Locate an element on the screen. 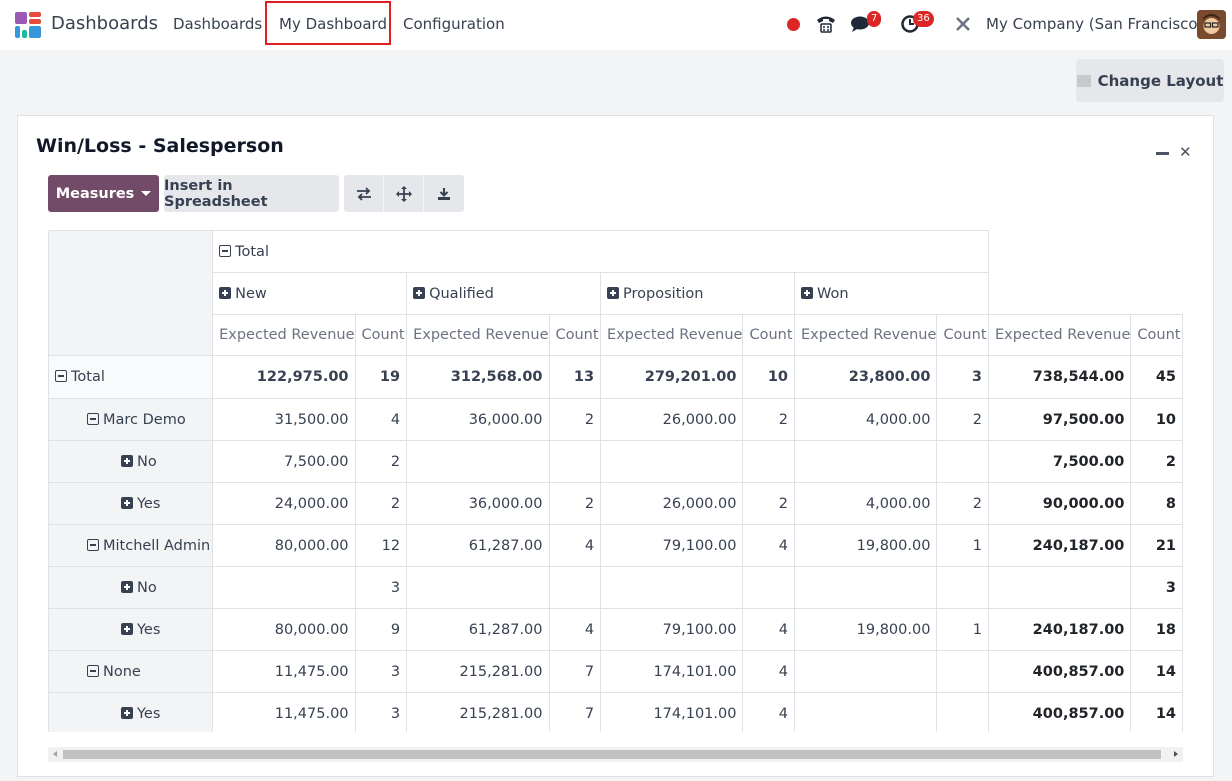 Image resolution: width=1232 pixels, height=781 pixels. company-switcher: My Company (San Francisco) is located at coordinates (1094, 24).